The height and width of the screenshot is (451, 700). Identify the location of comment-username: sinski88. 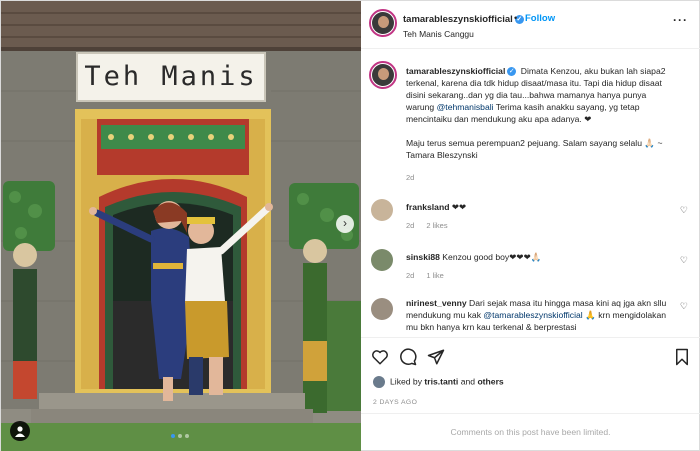
(423, 257).